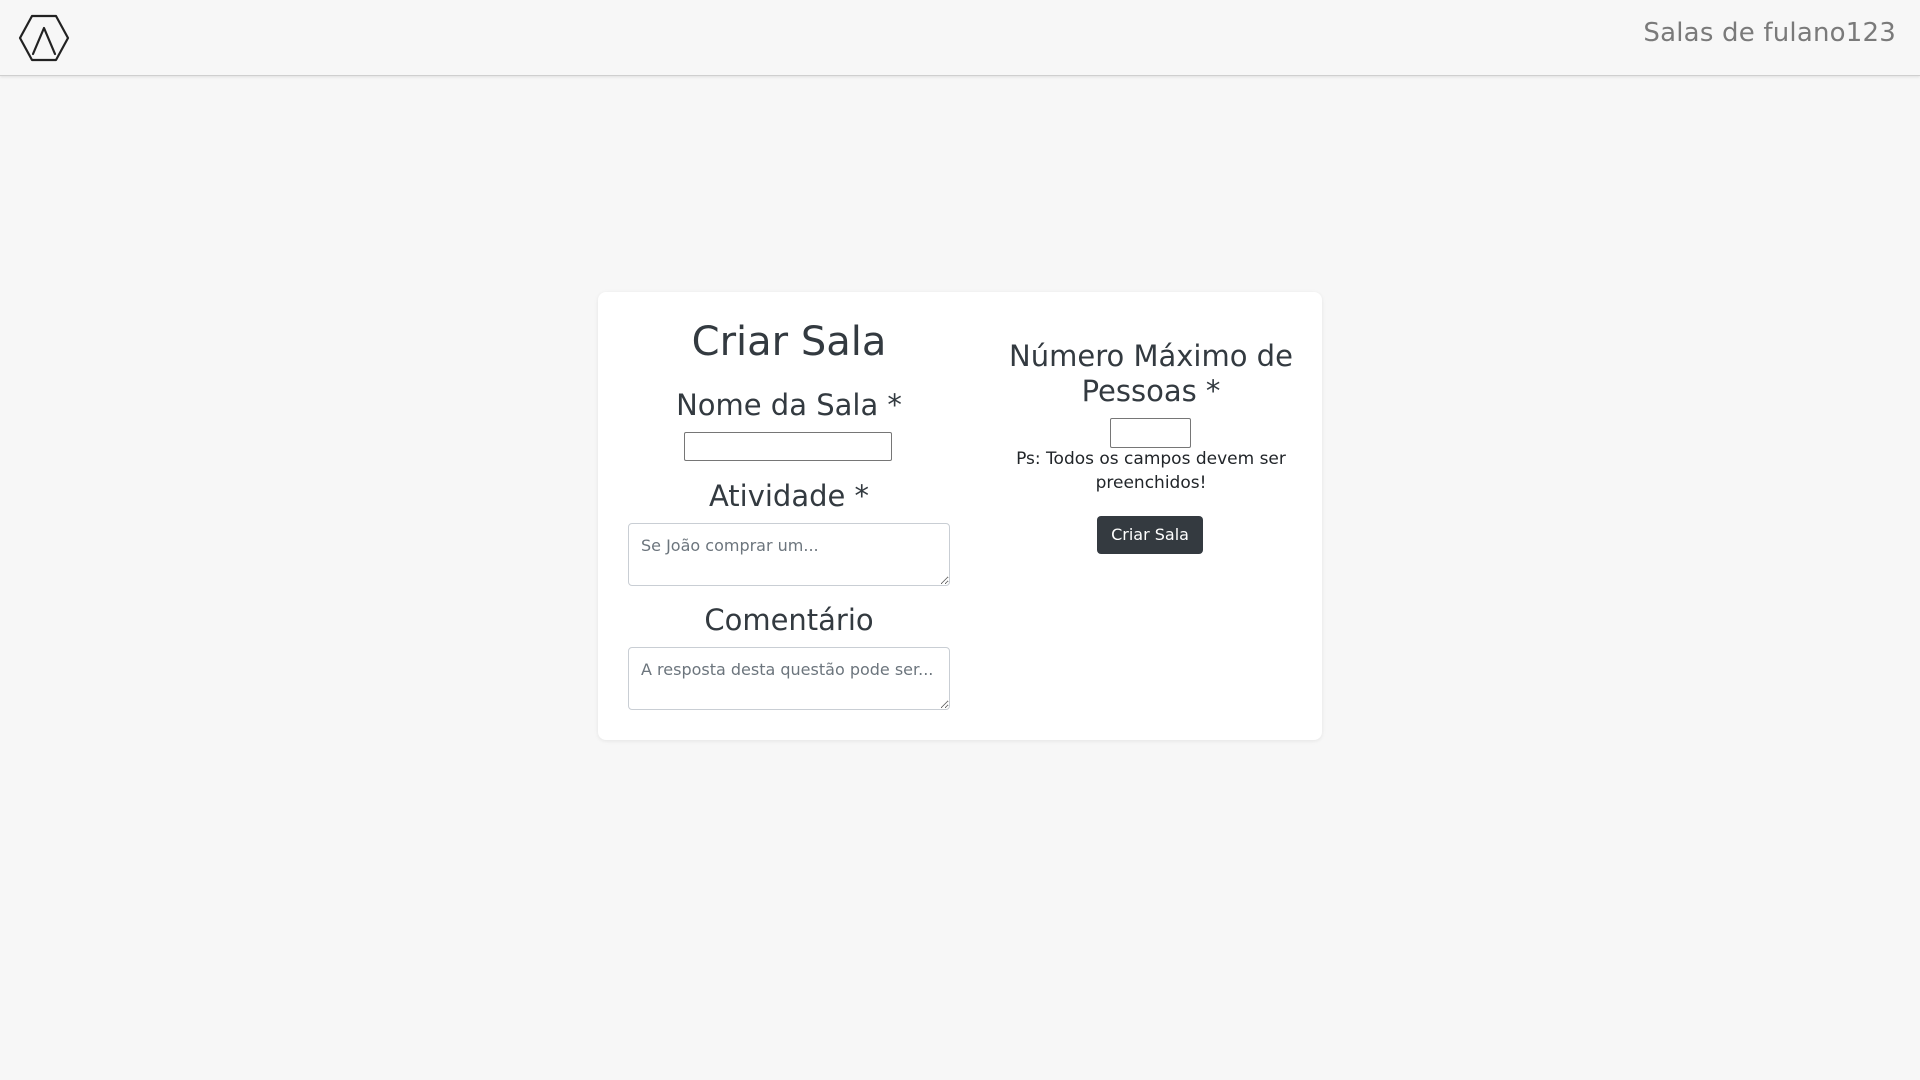 This screenshot has width=1920, height=1080. What do you see at coordinates (788, 446) in the screenshot?
I see `room-name-input` at bounding box center [788, 446].